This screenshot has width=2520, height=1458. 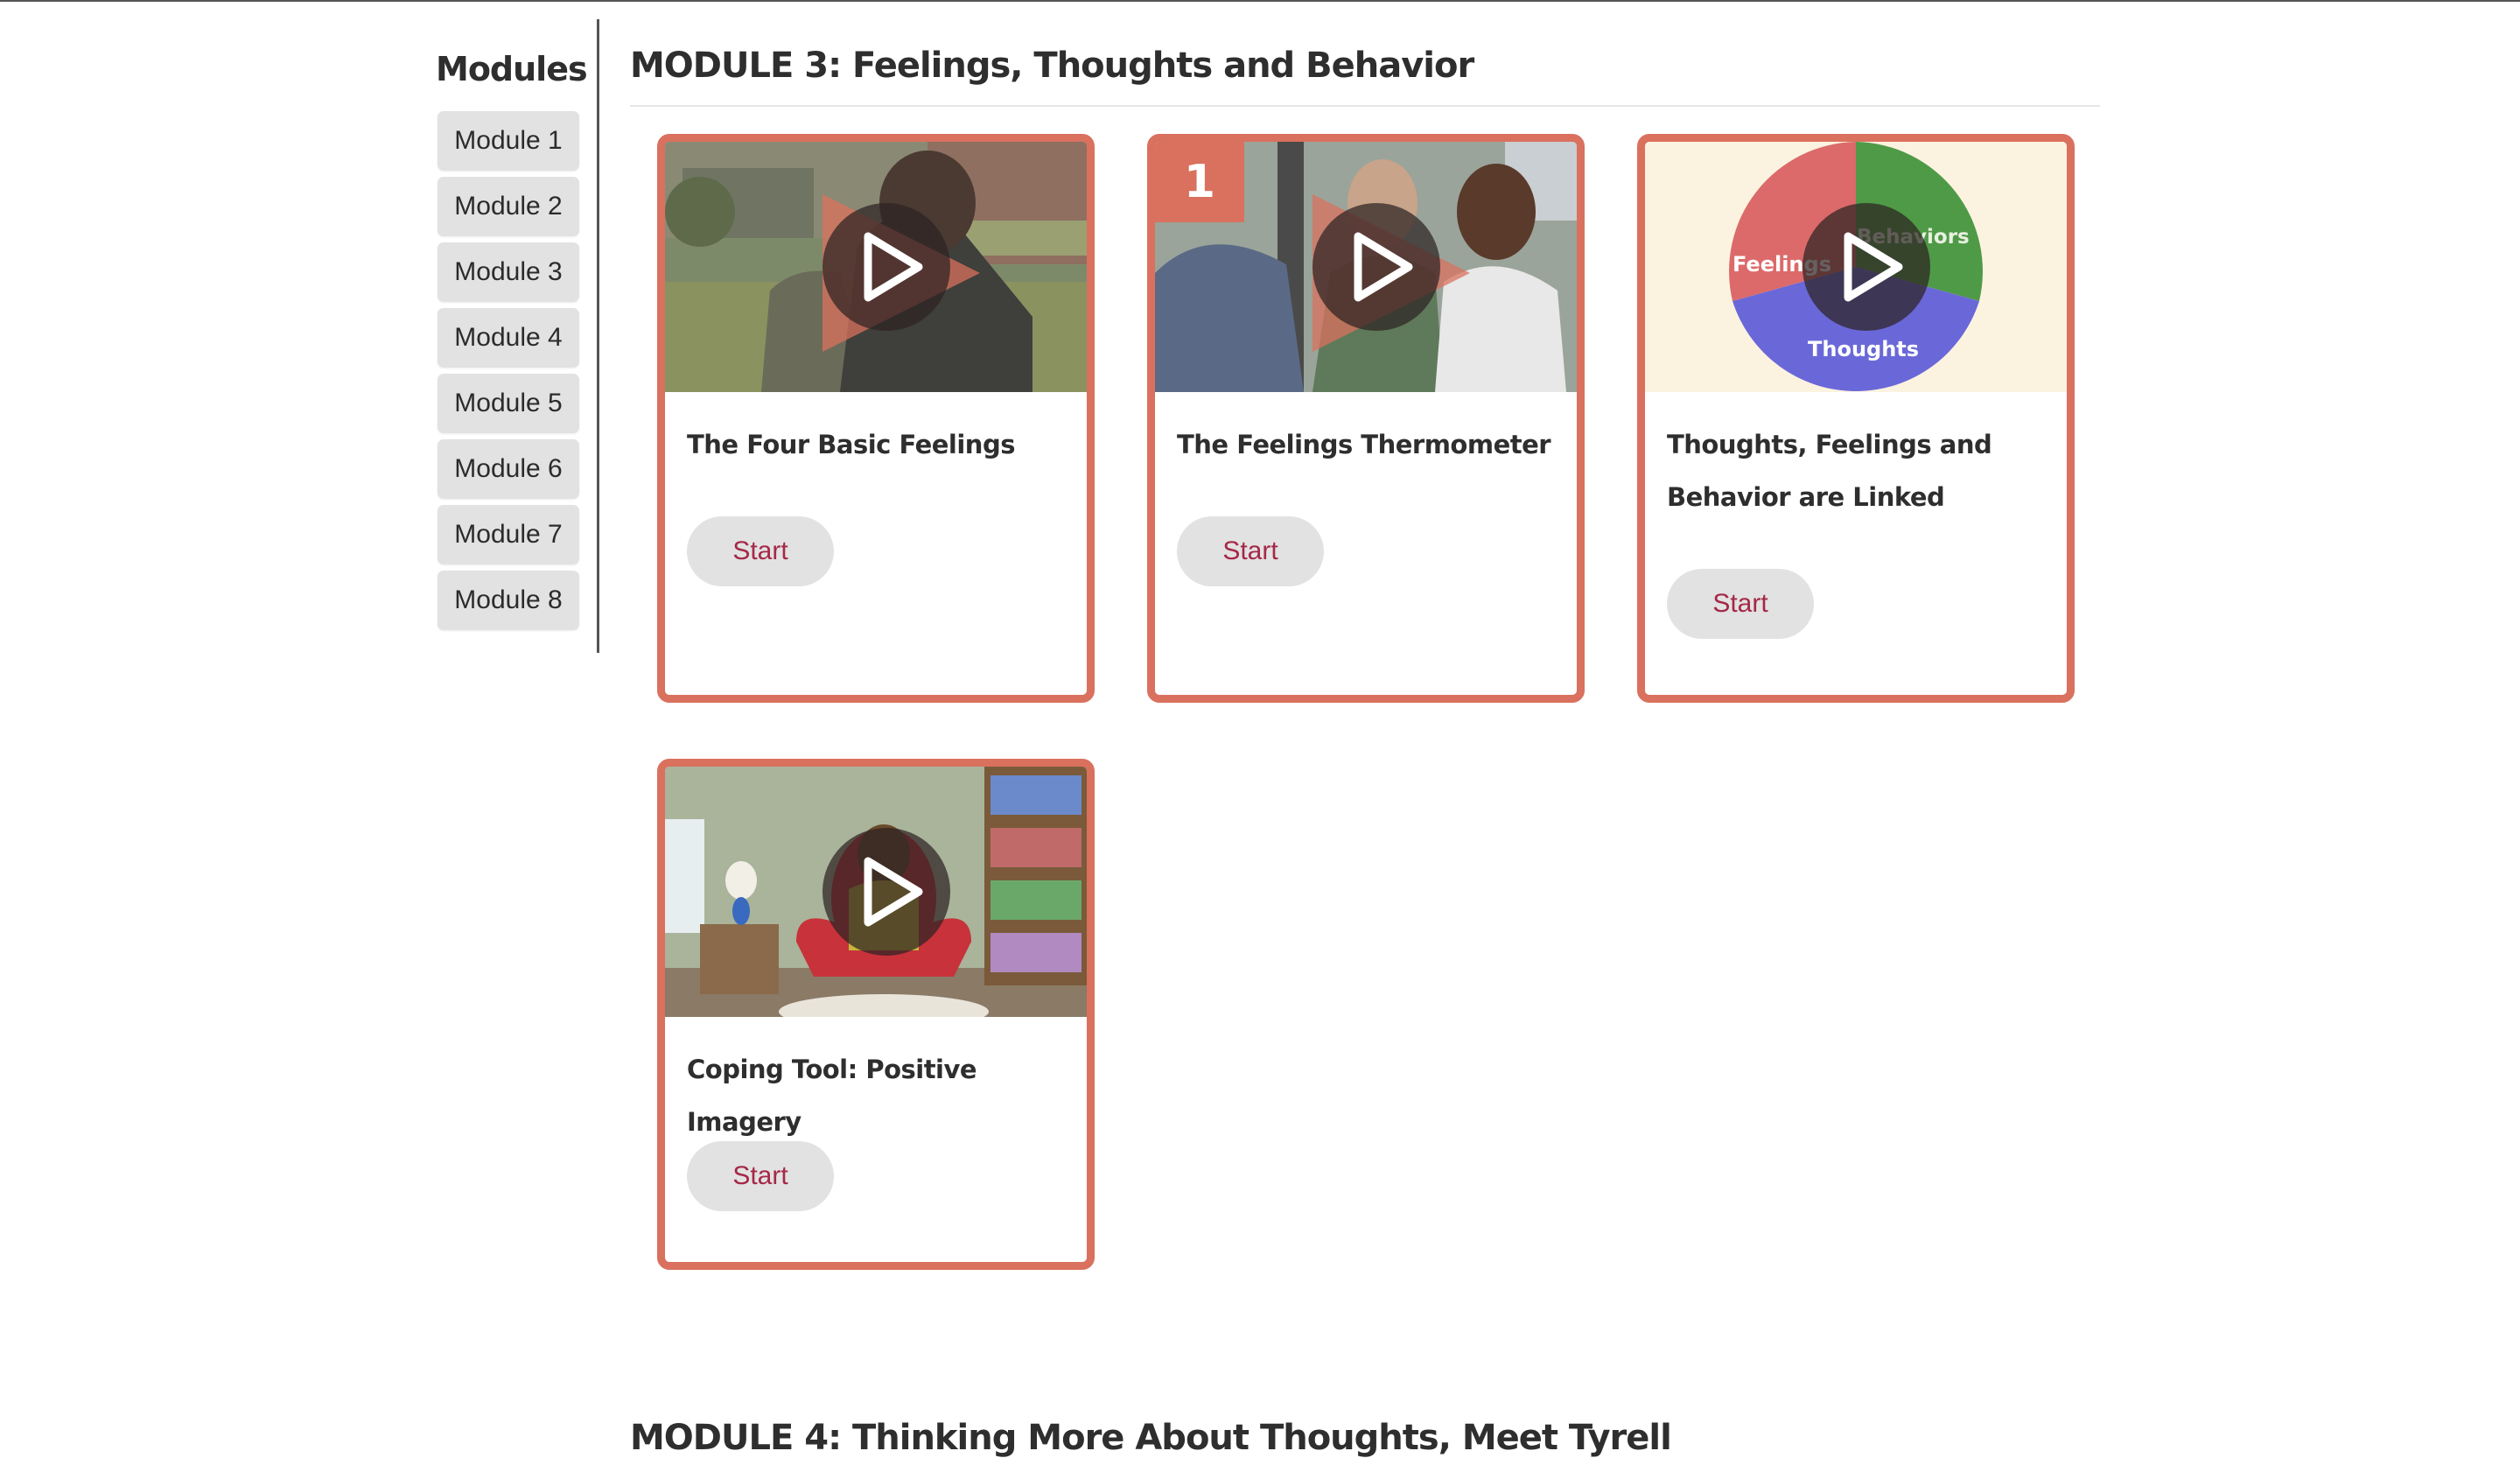 I want to click on sidebar-item-module-4: Module 4, so click(x=508, y=338).